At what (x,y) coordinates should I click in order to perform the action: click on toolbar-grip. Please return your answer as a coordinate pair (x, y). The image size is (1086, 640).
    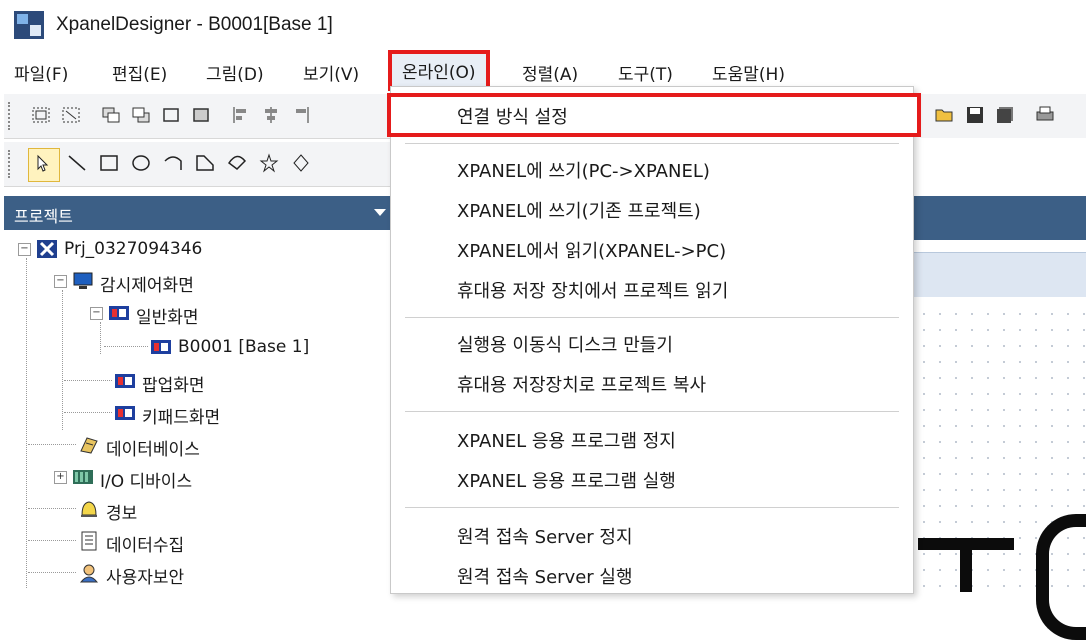
    Looking at the image, I should click on (11, 116).